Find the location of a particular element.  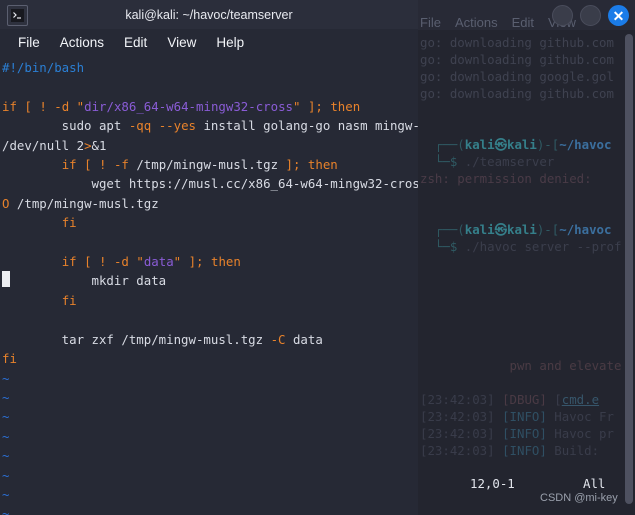

menu-item-help: Help is located at coordinates (230, 42).